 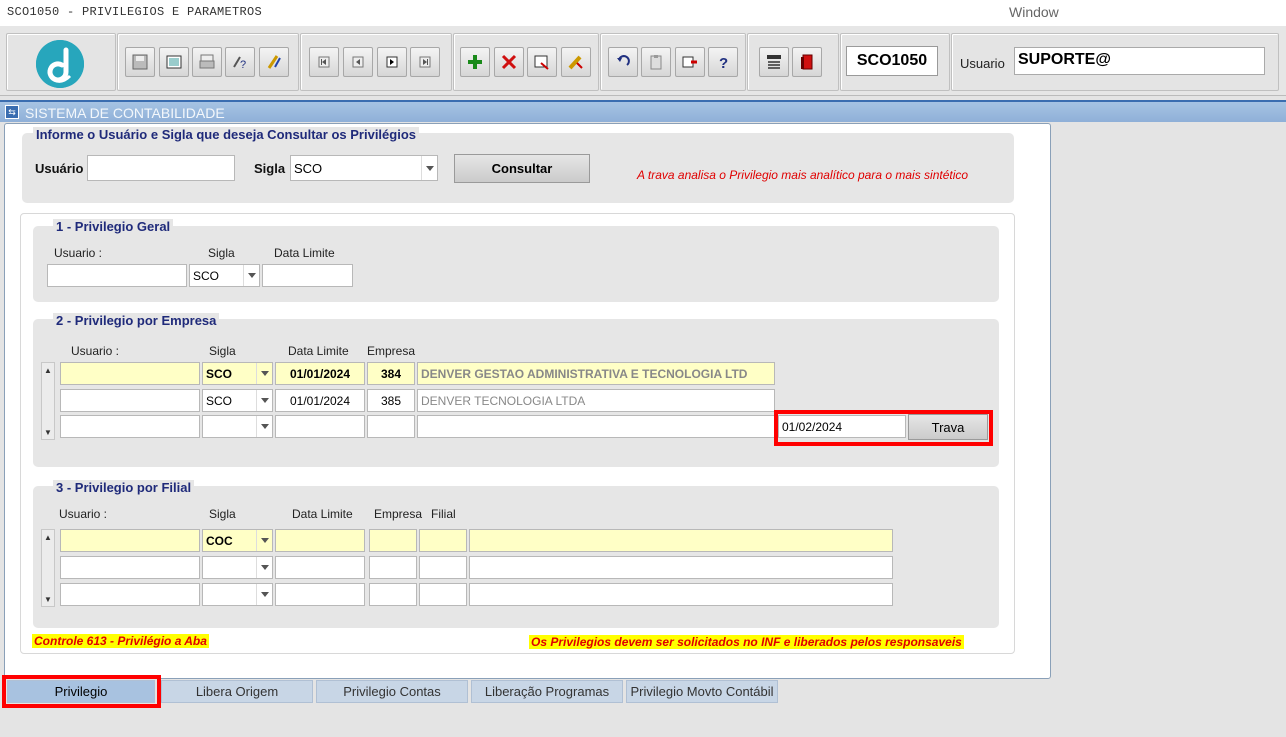 What do you see at coordinates (95, 351) in the screenshot?
I see `empresa-col-usuario: Usuario :` at bounding box center [95, 351].